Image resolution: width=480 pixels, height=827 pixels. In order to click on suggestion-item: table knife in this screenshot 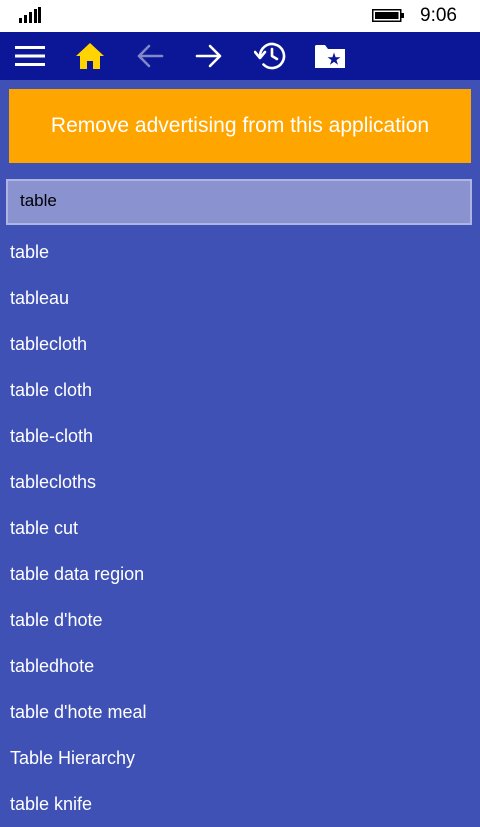, I will do `click(240, 804)`.